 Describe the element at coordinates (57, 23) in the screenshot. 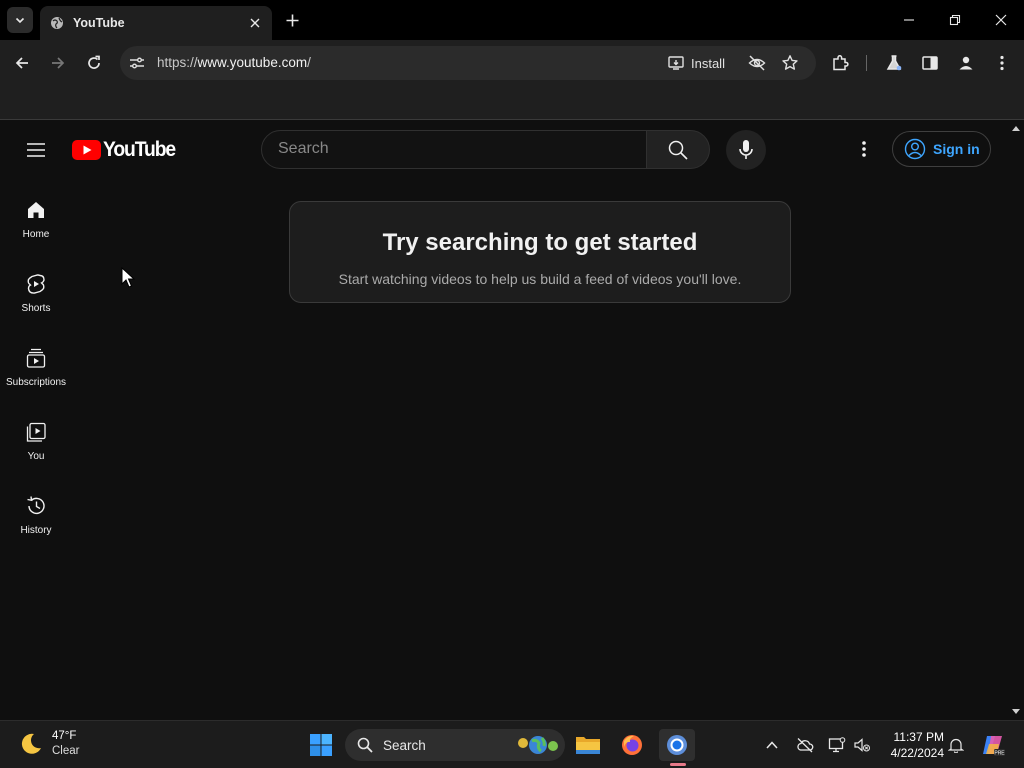

I see `globe-icon` at that location.